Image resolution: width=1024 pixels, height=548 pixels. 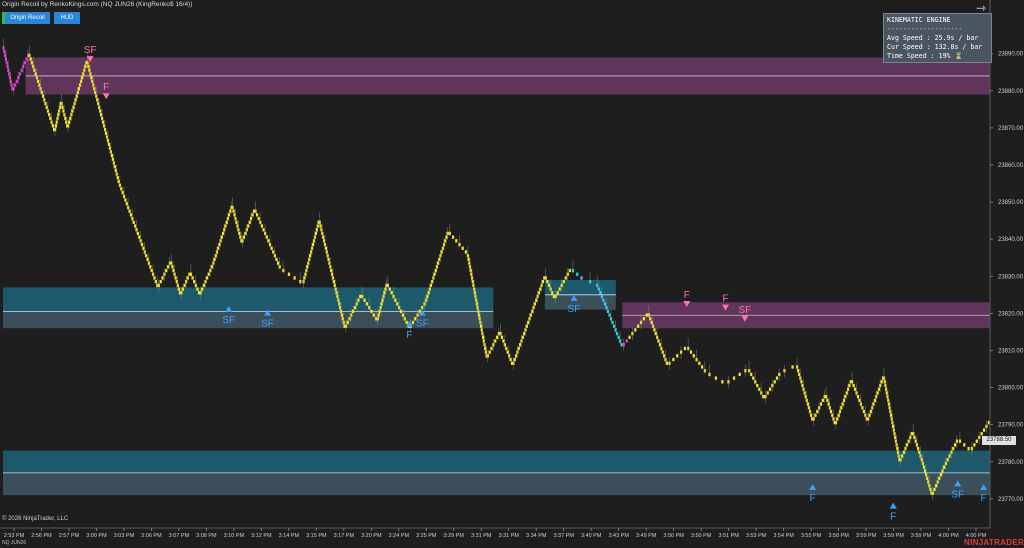 I want to click on hud-button: HUD, so click(x=67, y=18).